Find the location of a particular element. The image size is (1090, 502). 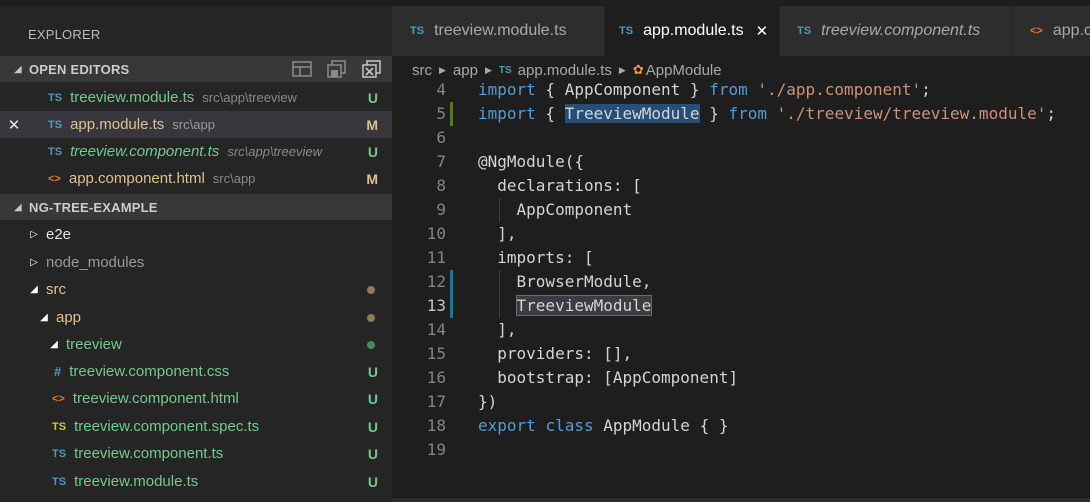

open-editor-item: TS treeview.module.ts src\app\treeview U is located at coordinates (196, 97).